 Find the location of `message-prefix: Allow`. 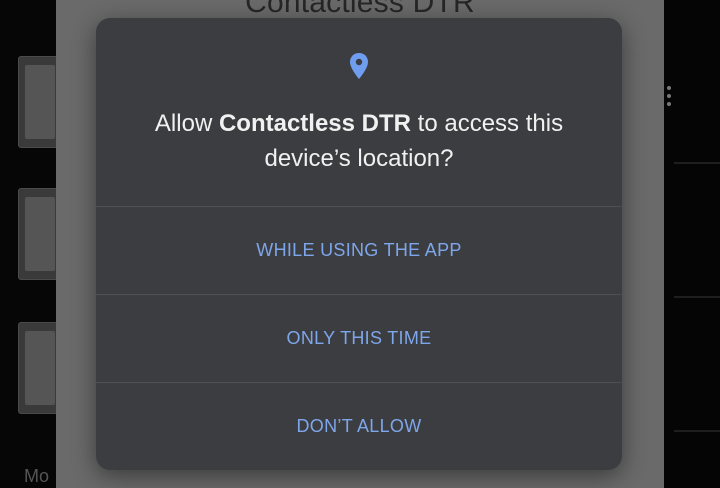

message-prefix: Allow is located at coordinates (186, 123).